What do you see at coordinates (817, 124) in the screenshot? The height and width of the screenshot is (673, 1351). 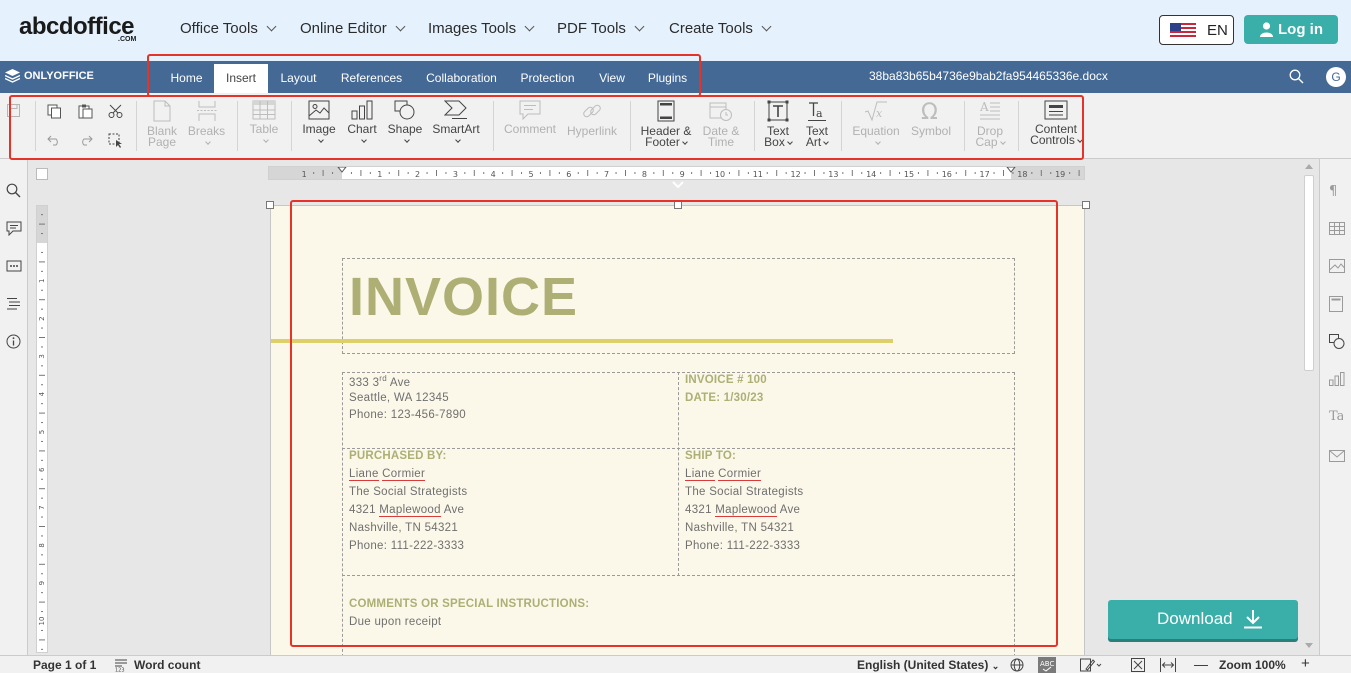 I see `text-art-button: a Text Art` at bounding box center [817, 124].